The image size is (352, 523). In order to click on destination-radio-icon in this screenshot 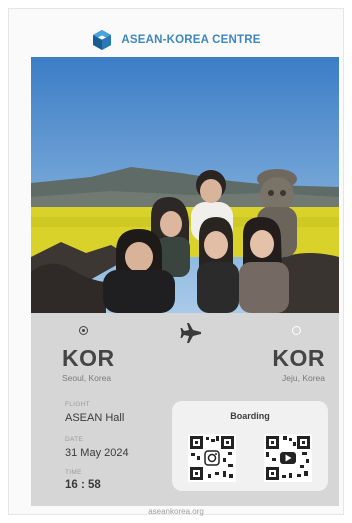, I will do `click(296, 330)`.